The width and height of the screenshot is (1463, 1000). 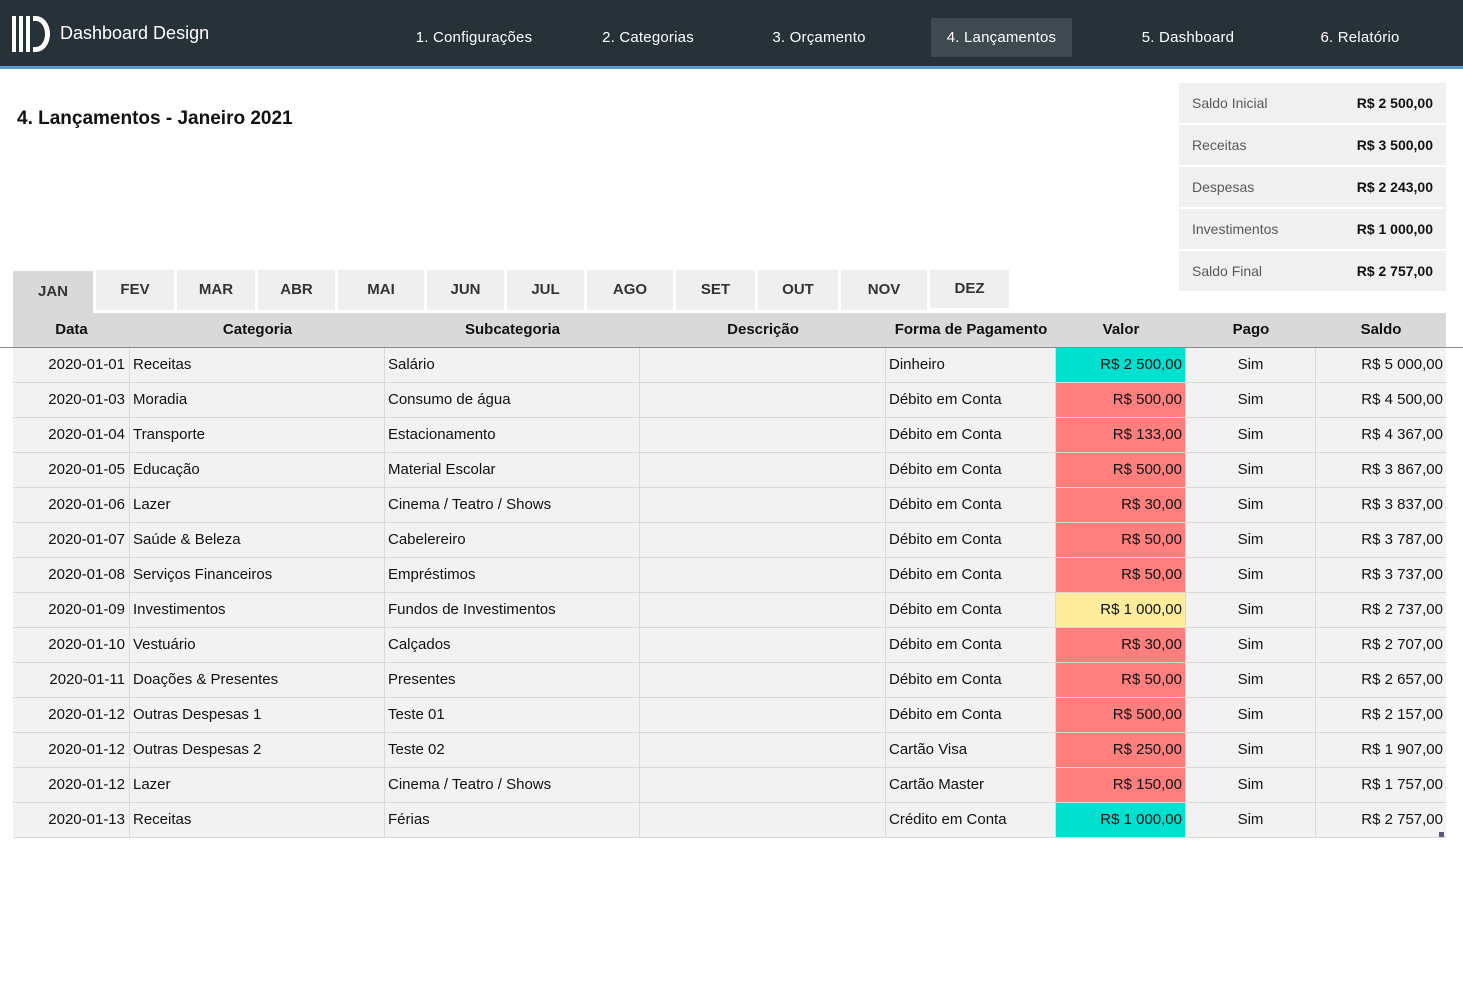 What do you see at coordinates (512, 330) in the screenshot?
I see `column-header-subcategoria: Subcategoria` at bounding box center [512, 330].